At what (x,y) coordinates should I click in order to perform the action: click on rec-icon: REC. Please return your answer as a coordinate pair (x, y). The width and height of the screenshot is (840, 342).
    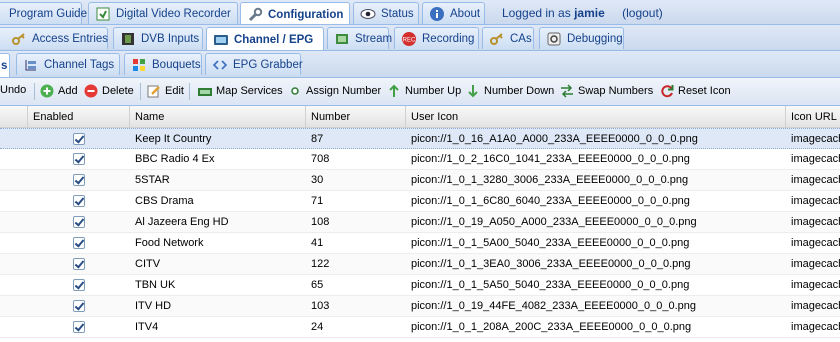
    Looking at the image, I should click on (409, 39).